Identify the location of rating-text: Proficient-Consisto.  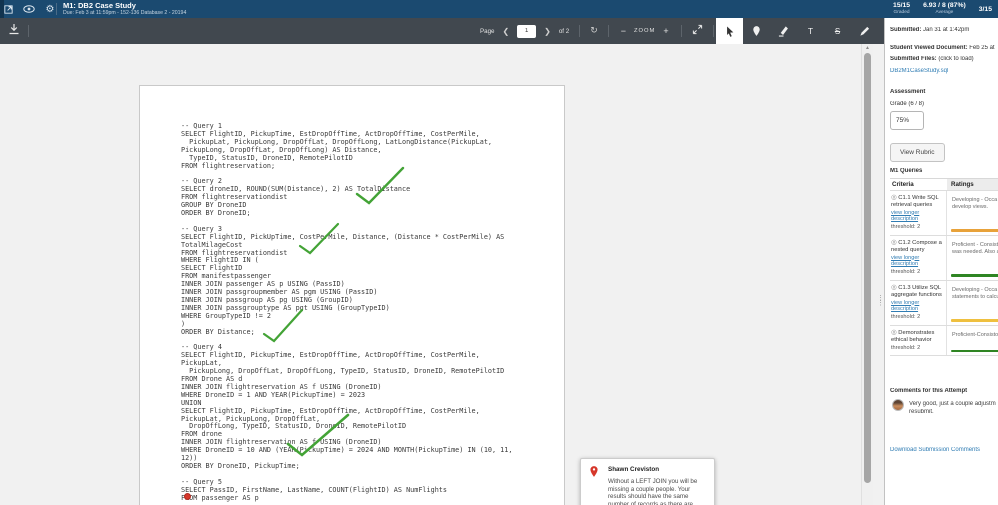
(975, 334).